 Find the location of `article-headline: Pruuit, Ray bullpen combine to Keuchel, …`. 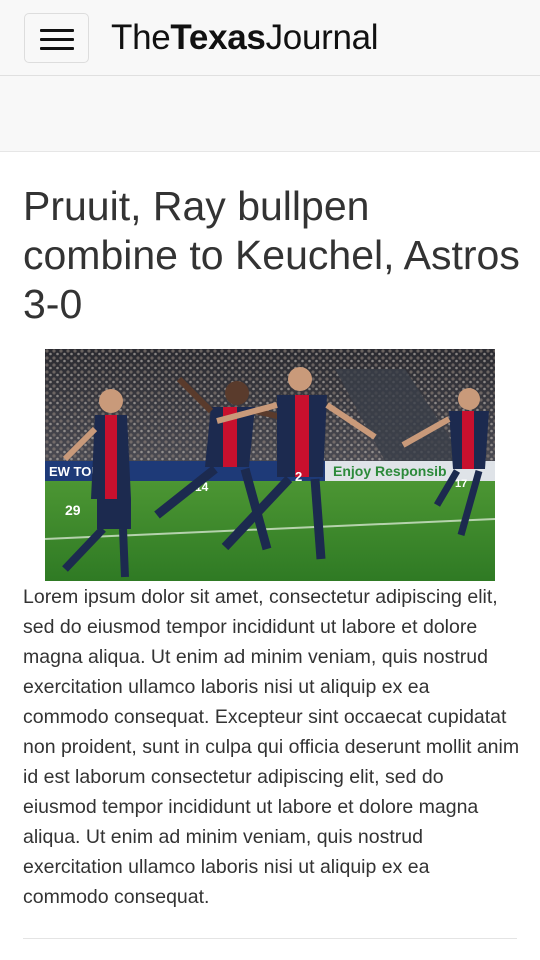

article-headline: Pruuit, Ray bullpen combine to Keuchel, … is located at coordinates (271, 255).